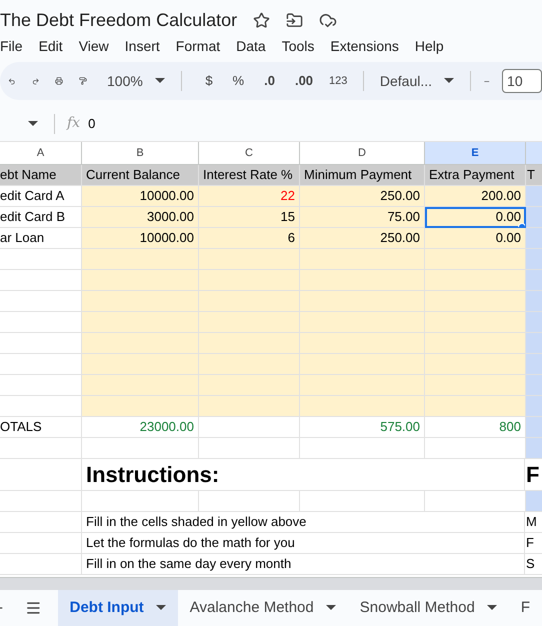 This screenshot has width=542, height=626. What do you see at coordinates (315, 124) in the screenshot?
I see `formula-field: 0` at bounding box center [315, 124].